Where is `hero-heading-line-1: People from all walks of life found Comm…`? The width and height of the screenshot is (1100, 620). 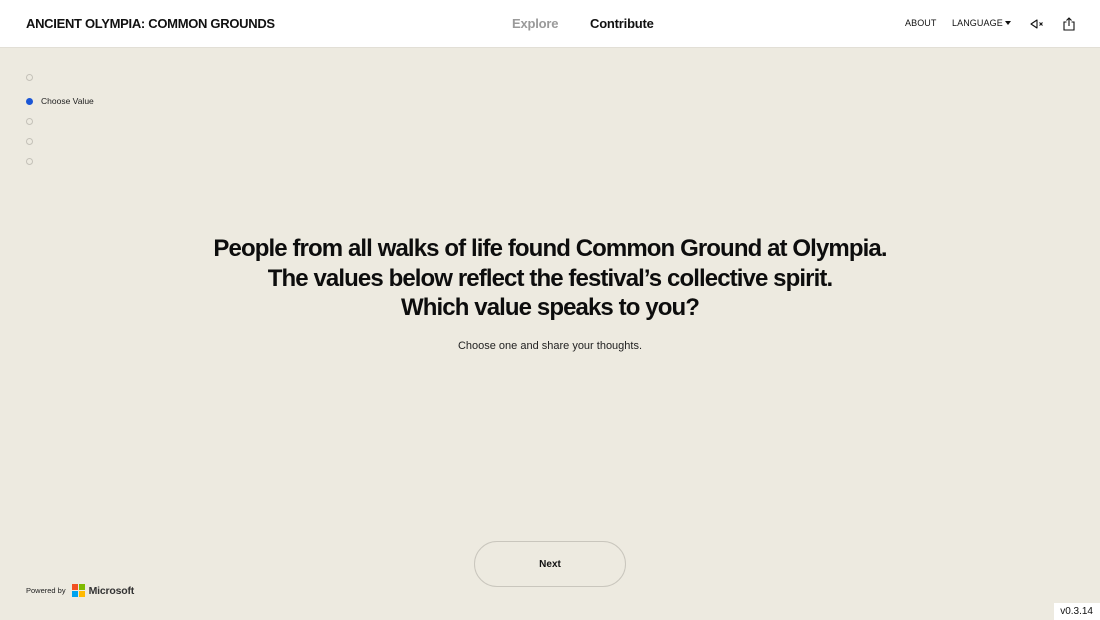
hero-heading-line-1: People from all walks of life found Comm… is located at coordinates (550, 248).